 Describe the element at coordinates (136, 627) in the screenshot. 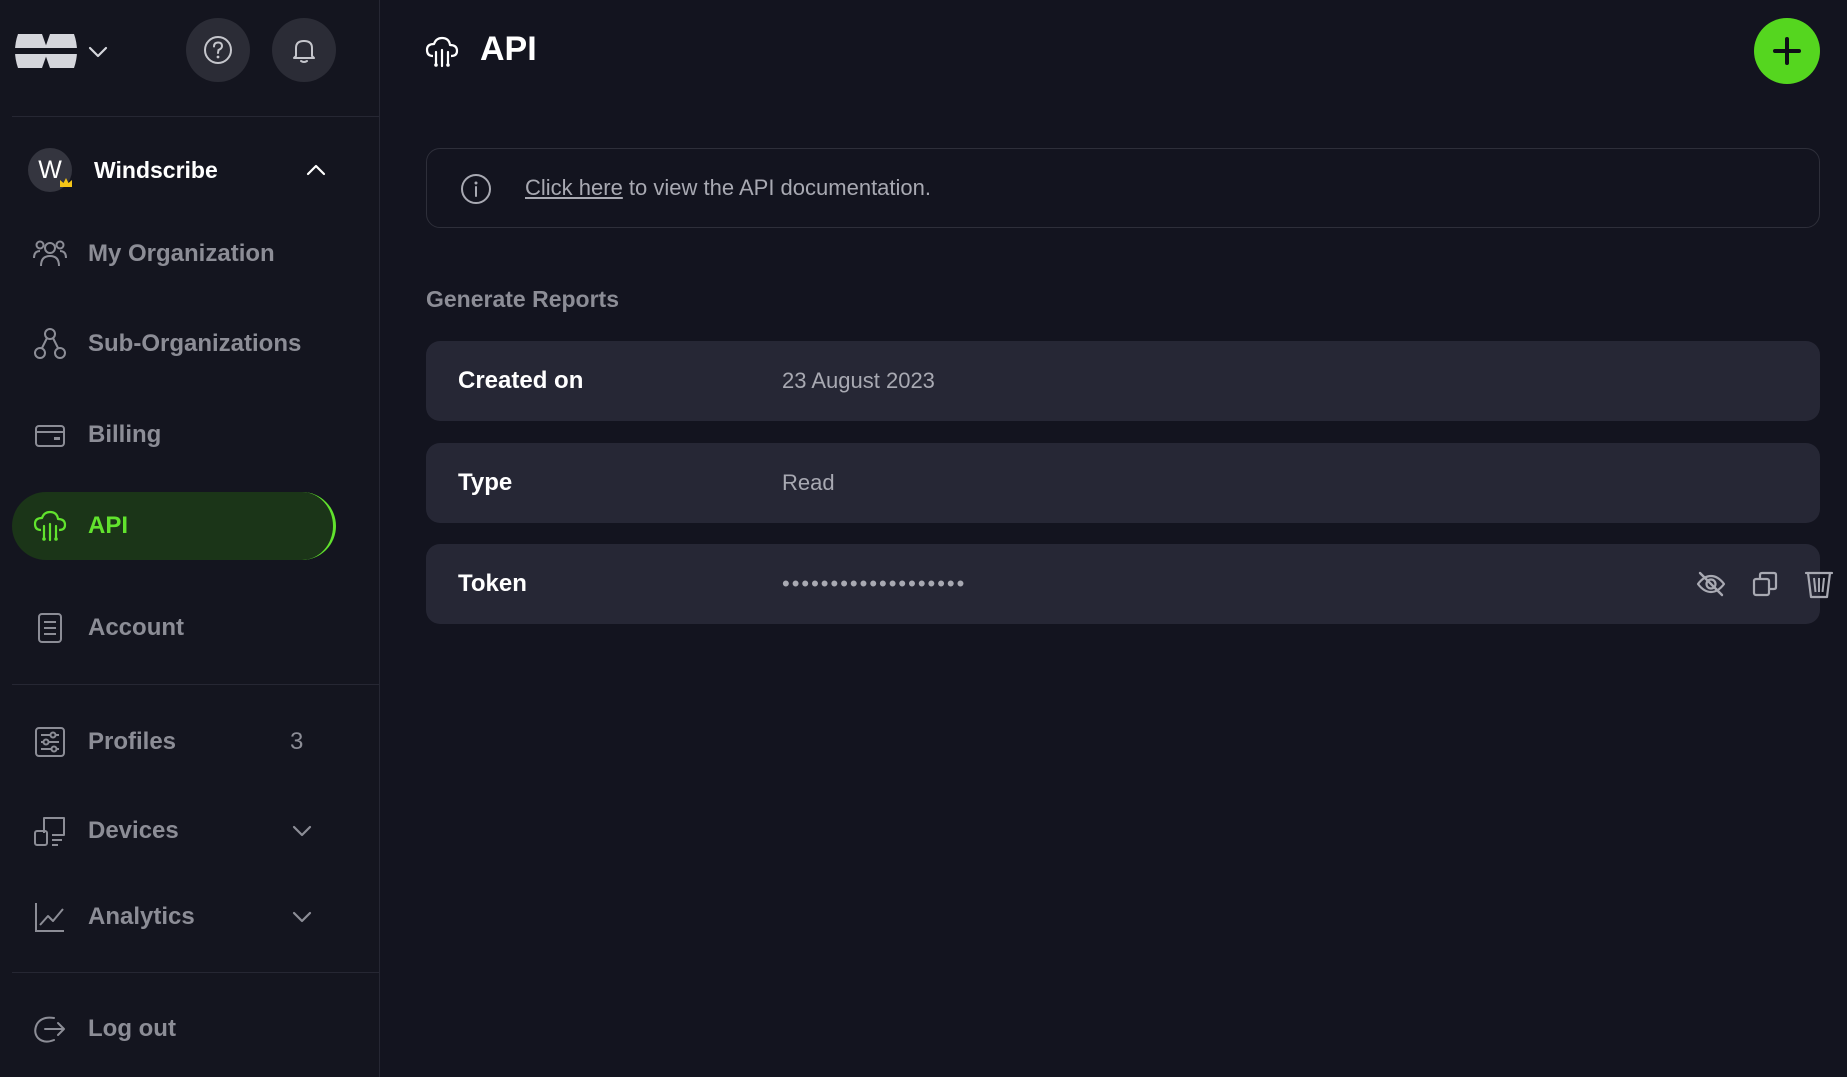

I see `sidebar-item-label: Account` at that location.